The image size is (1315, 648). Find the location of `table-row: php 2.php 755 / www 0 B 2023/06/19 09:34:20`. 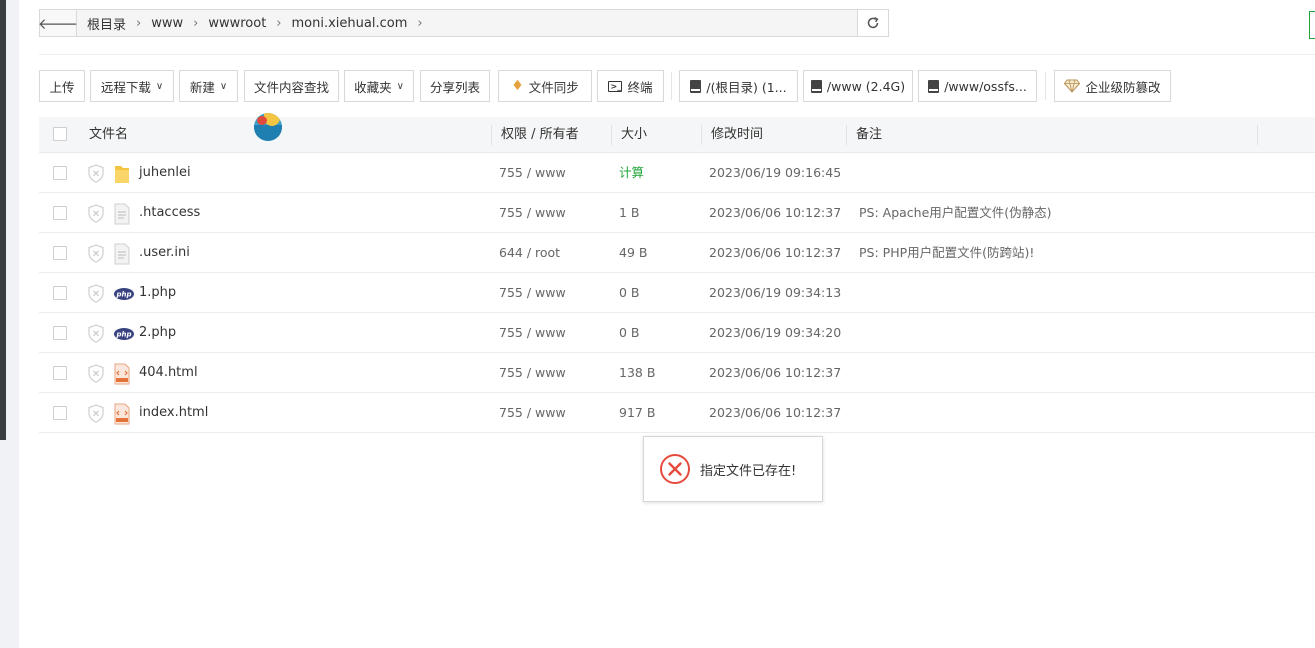

table-row: php 2.php 755 / www 0 B 2023/06/19 09:34:20 is located at coordinates (677, 333).